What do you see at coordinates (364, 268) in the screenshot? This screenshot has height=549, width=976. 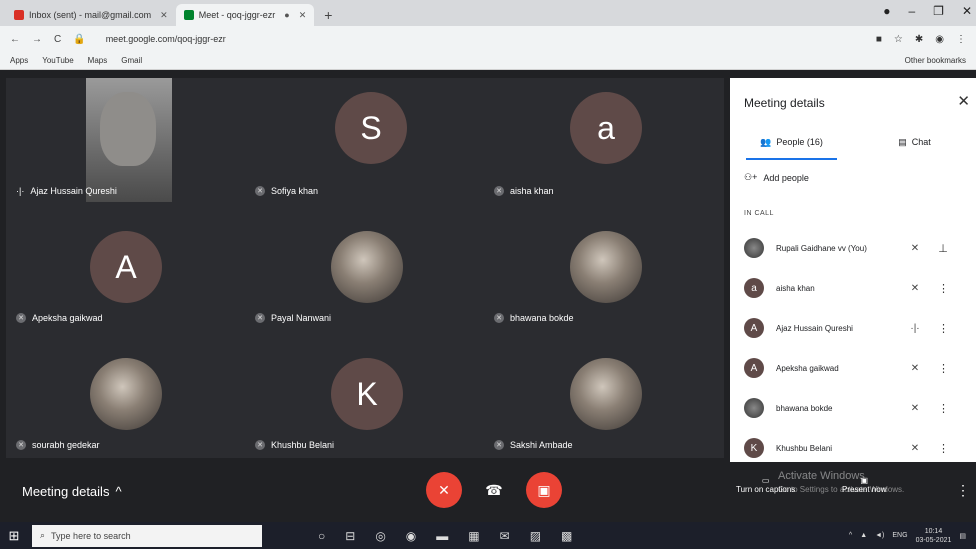 I see `tile-payal: ✕ Payal Nanwani` at bounding box center [364, 268].